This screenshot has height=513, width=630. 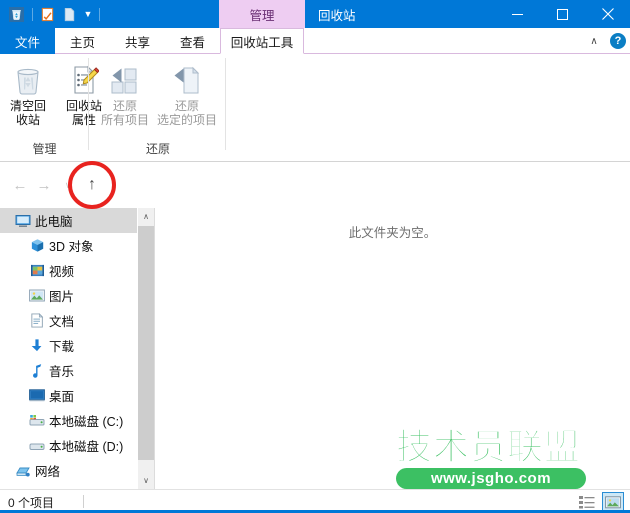 What do you see at coordinates (27, 41) in the screenshot?
I see `tab-file: 文件` at bounding box center [27, 41].